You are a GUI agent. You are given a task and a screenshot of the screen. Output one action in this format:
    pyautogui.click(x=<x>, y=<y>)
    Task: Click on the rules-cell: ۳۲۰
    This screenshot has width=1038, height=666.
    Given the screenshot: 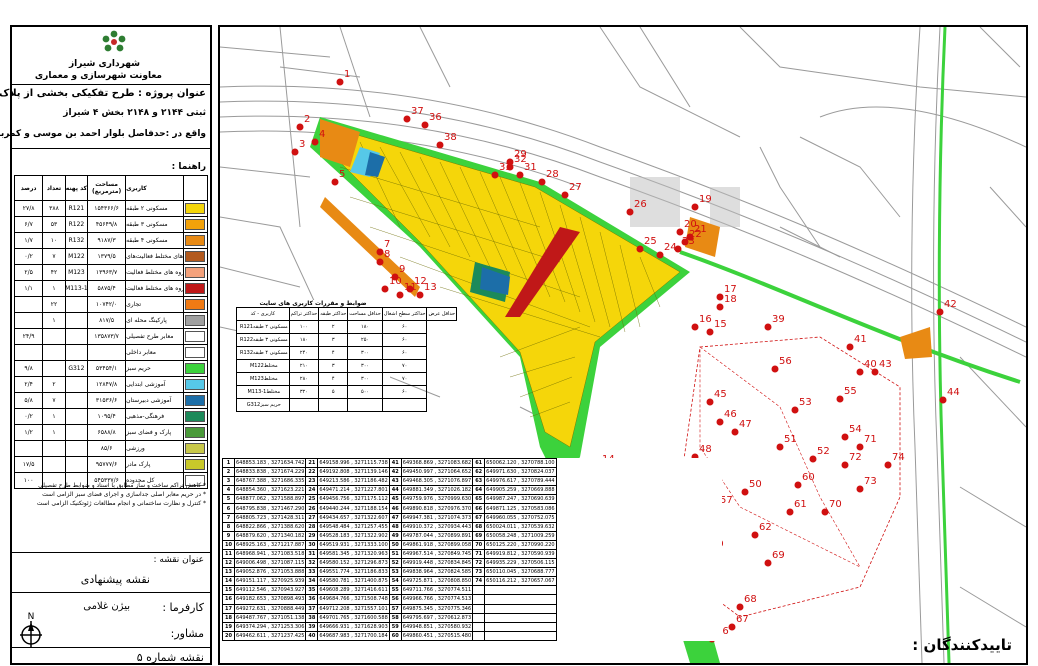 What is the action you would take?
    pyautogui.click(x=304, y=392)
    